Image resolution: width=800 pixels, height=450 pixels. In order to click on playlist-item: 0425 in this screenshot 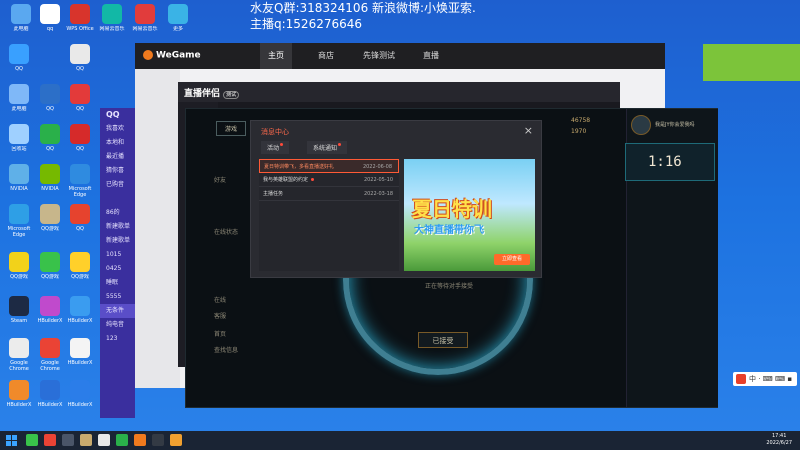, I will do `click(117, 269)`.